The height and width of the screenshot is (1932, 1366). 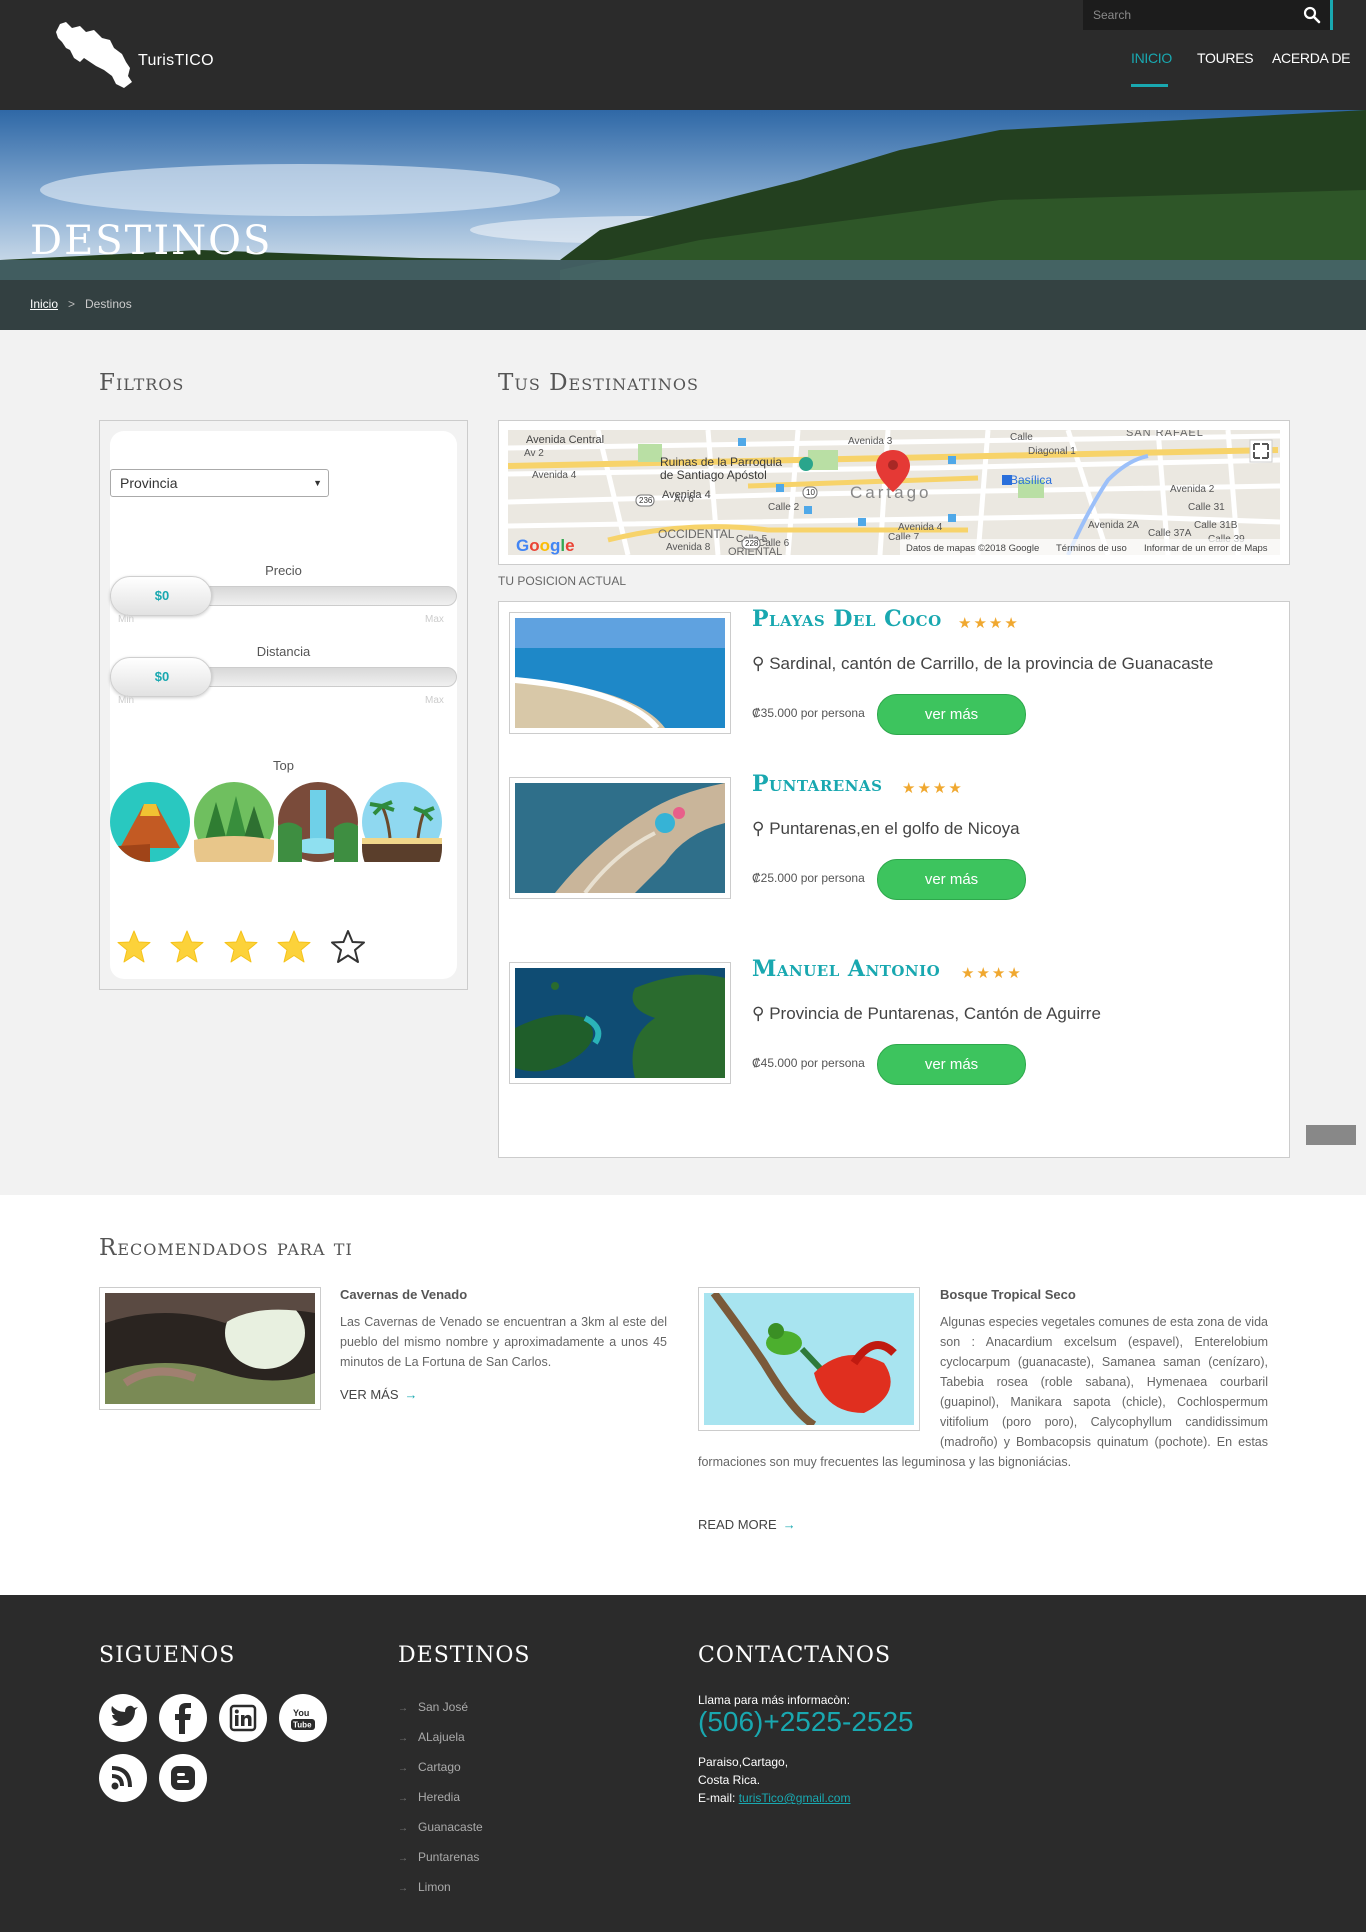 What do you see at coordinates (126, 700) in the screenshot?
I see `distance-min-label: Min` at bounding box center [126, 700].